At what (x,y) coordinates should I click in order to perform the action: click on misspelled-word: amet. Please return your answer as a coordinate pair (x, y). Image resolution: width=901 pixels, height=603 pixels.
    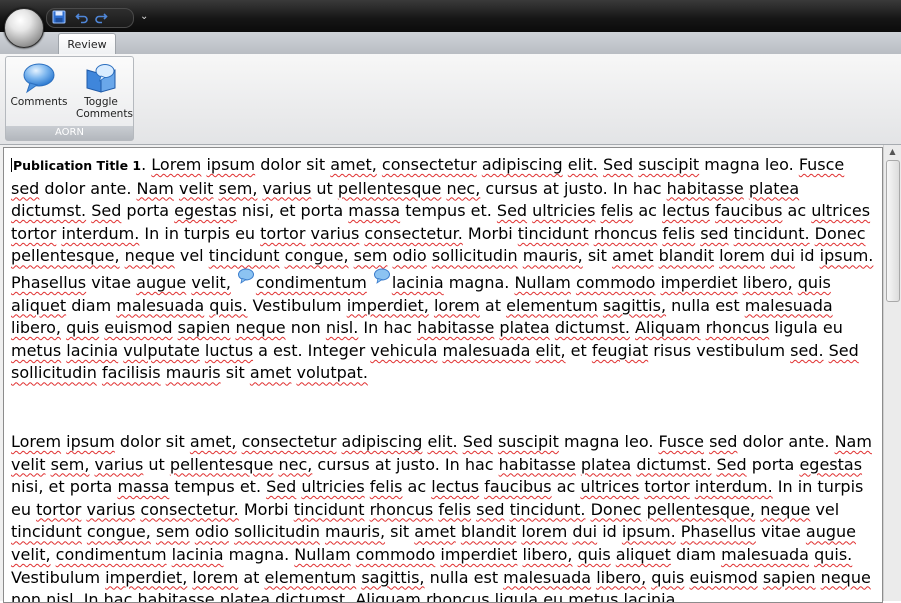
    Looking at the image, I should click on (435, 531).